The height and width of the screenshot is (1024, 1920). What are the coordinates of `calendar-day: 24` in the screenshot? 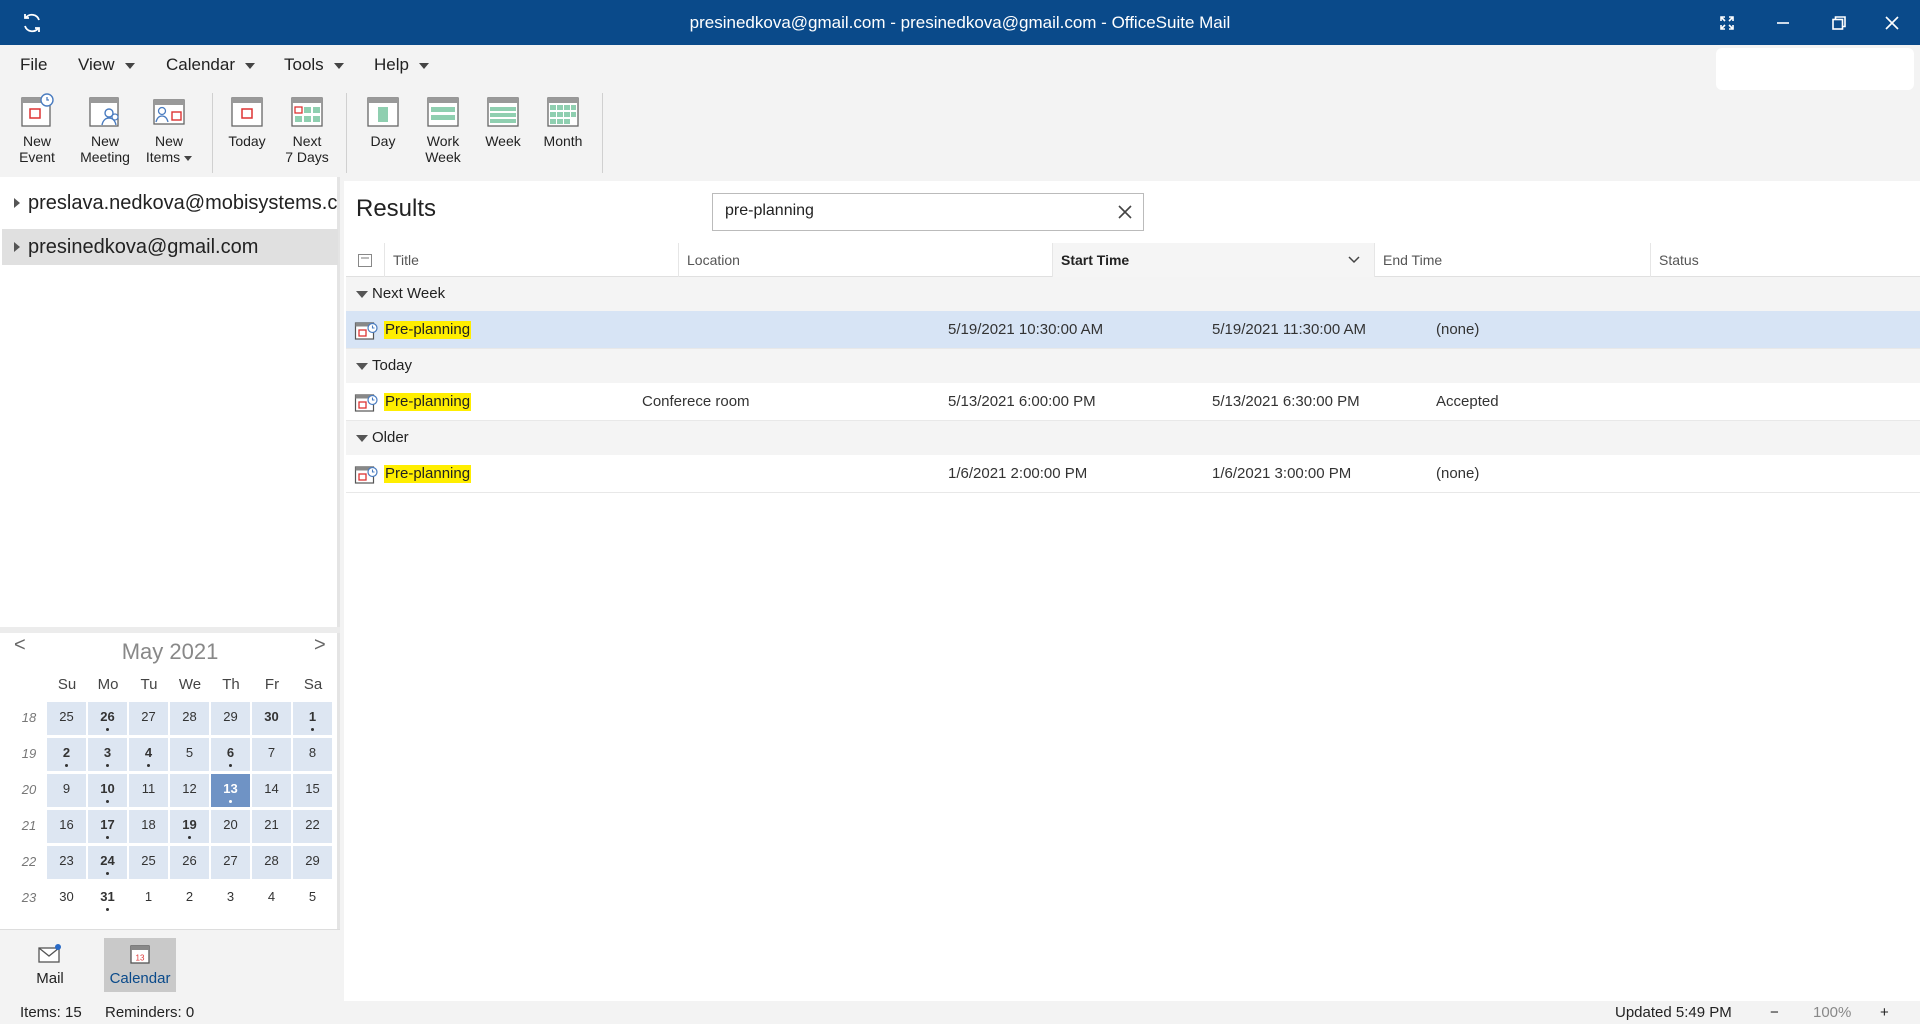 It's located at (107, 862).